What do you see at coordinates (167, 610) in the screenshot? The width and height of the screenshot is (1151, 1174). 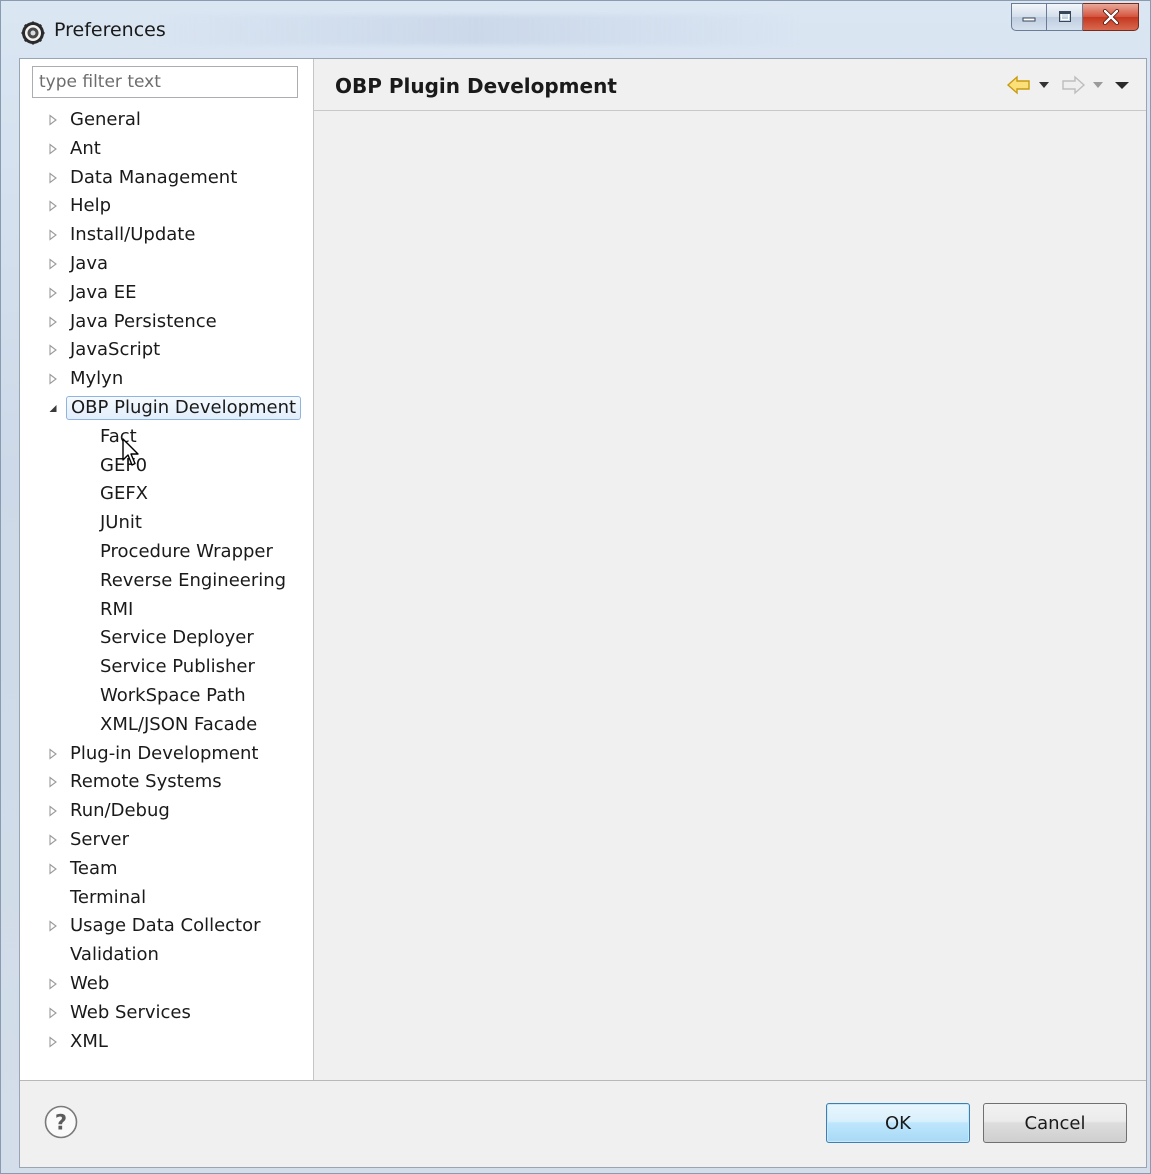 I see `tree-child-item: RMI` at bounding box center [167, 610].